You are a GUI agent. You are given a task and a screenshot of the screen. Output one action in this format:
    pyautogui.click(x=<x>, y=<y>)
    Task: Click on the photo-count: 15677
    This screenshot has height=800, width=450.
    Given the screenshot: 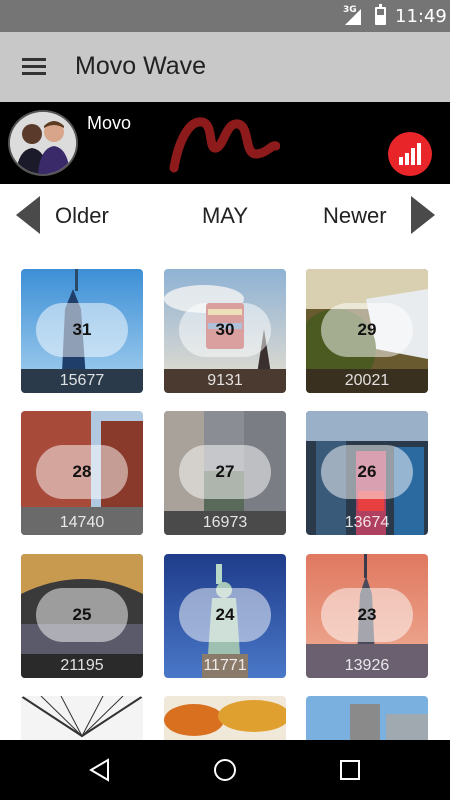 What is the action you would take?
    pyautogui.click(x=82, y=380)
    